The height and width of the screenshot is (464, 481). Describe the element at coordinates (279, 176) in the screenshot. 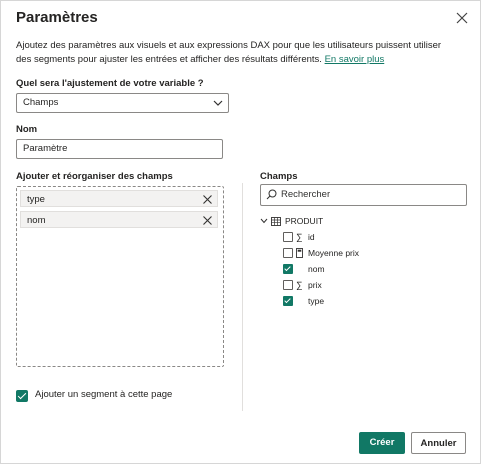

I see `fields-pane-label: Champs` at that location.